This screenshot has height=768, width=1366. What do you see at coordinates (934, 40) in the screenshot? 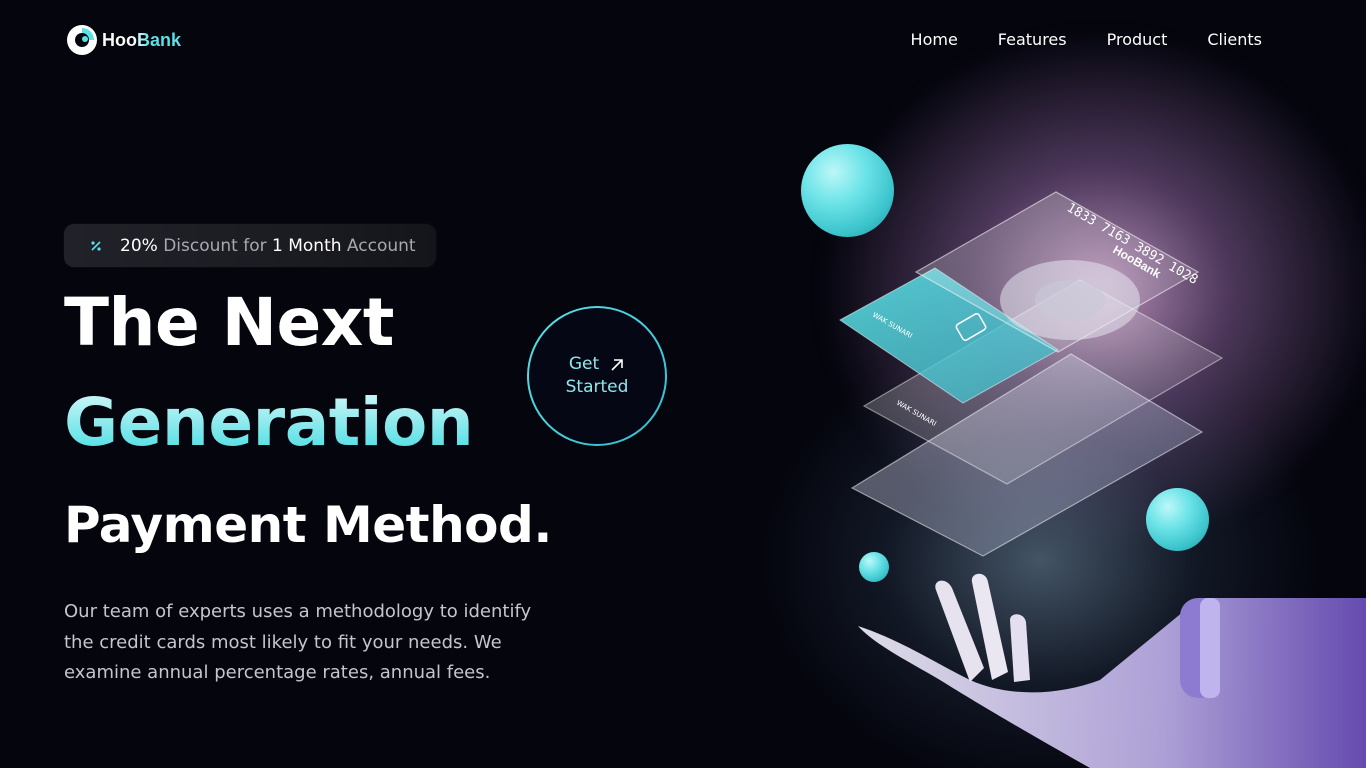
I see `nav-link-home: Home` at bounding box center [934, 40].